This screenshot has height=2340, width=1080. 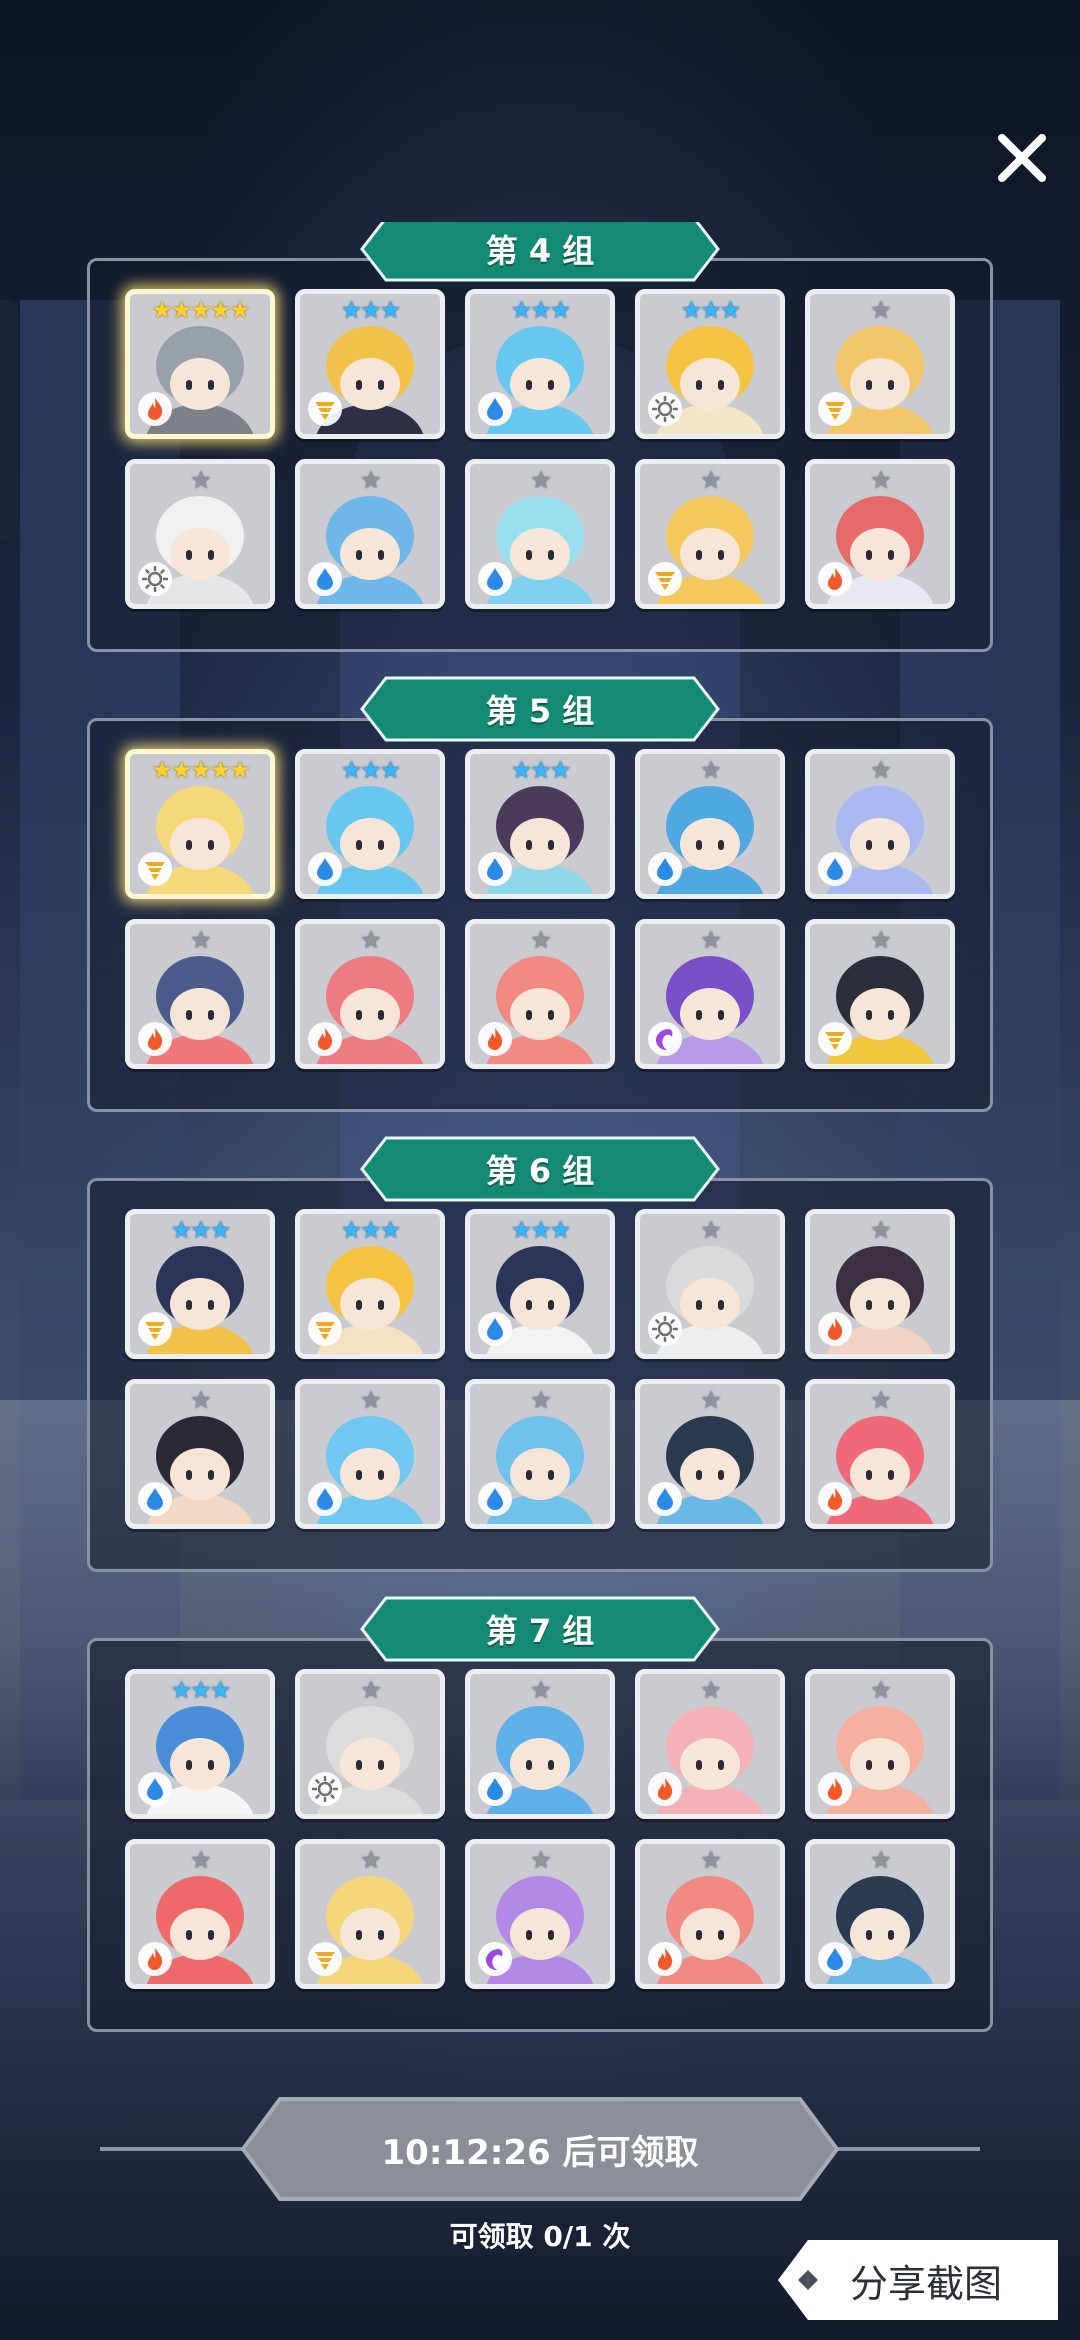 What do you see at coordinates (918, 2280) in the screenshot?
I see `share-screenshot-button: 分享截图` at bounding box center [918, 2280].